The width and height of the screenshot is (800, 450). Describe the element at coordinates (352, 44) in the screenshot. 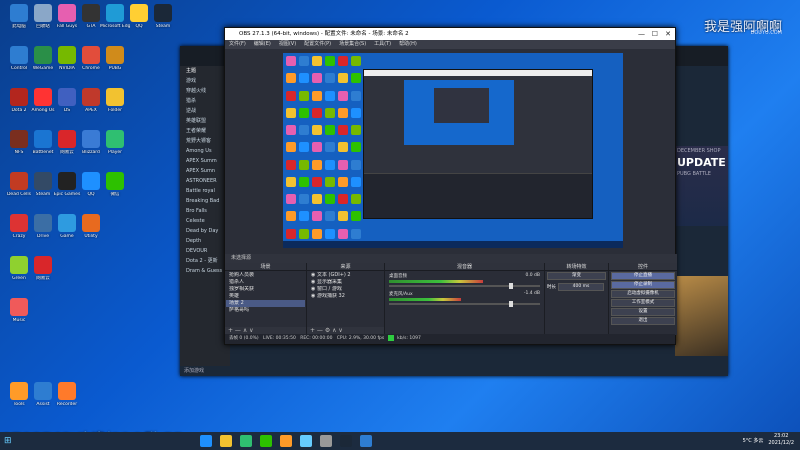

I see `obs-menu-item: 场景集合(S)` at that location.